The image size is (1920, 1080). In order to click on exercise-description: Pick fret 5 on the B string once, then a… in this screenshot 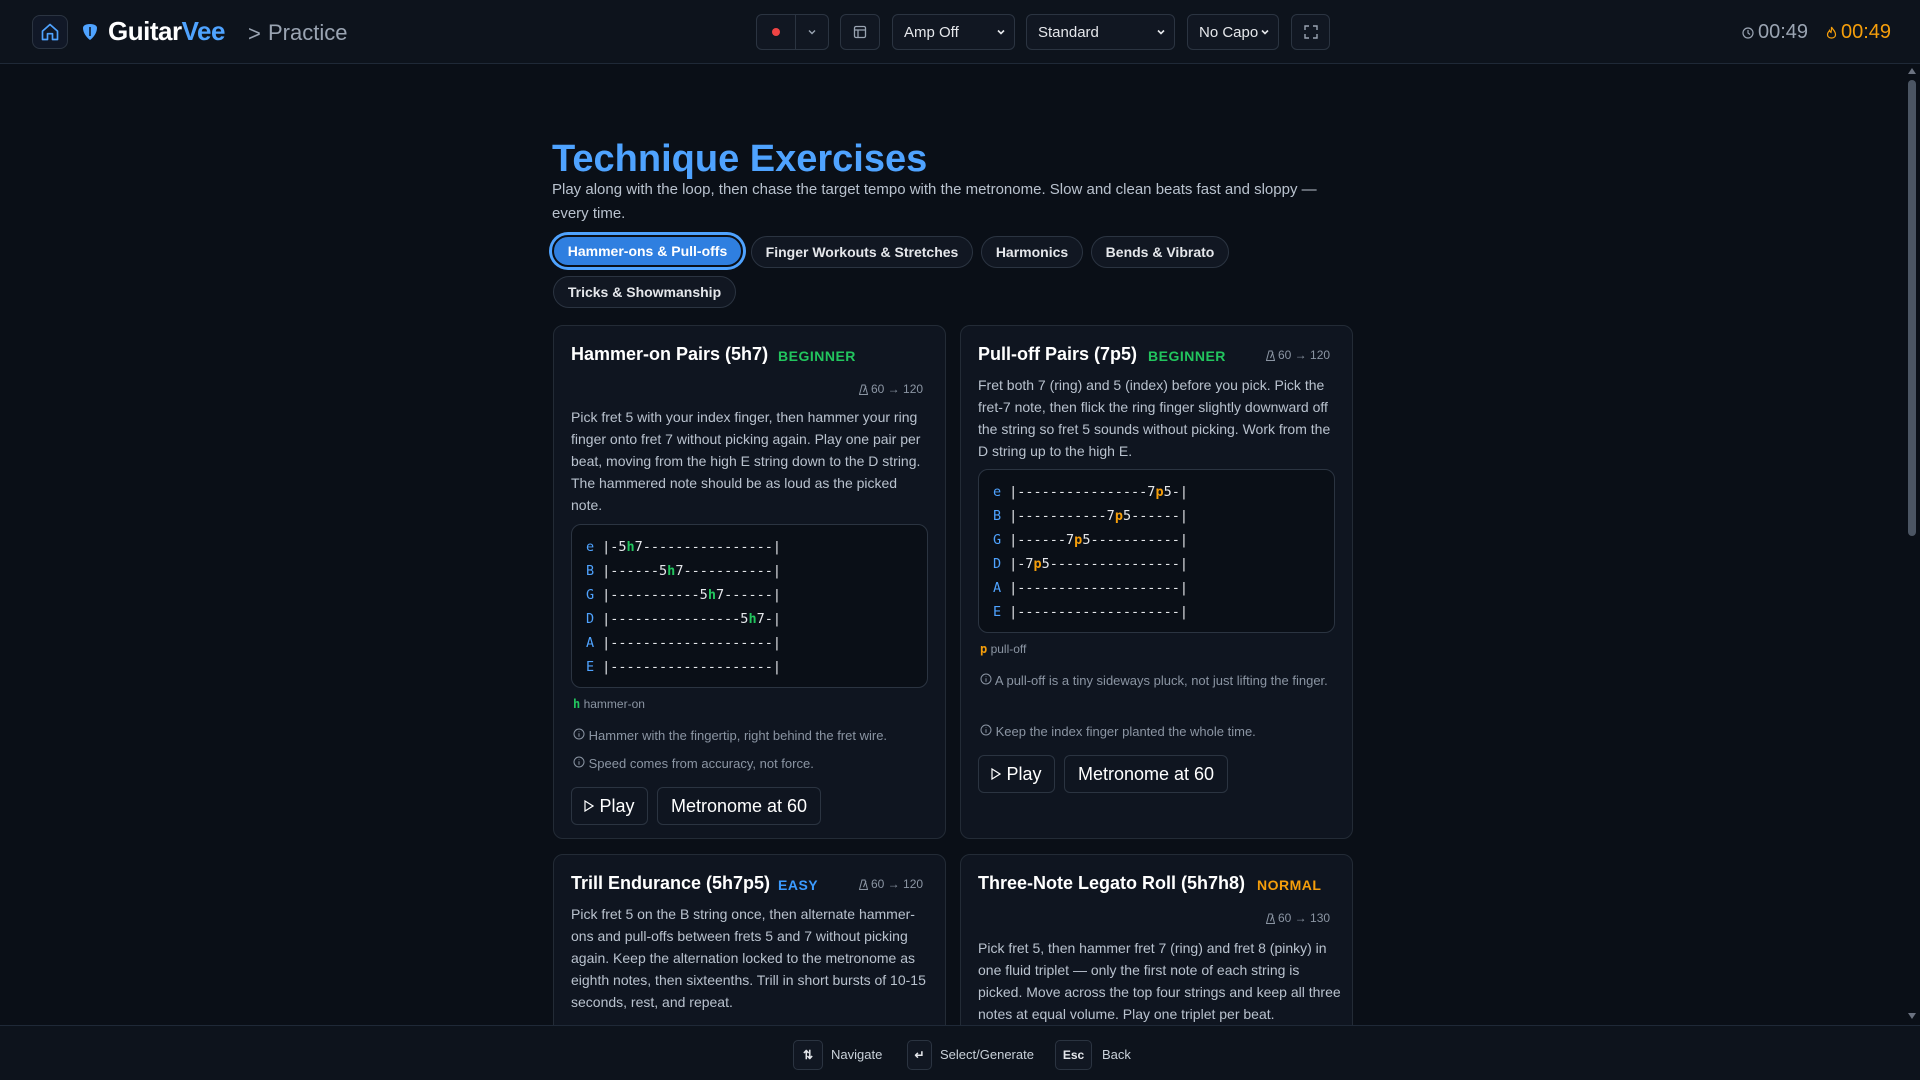, I will do `click(748, 958)`.